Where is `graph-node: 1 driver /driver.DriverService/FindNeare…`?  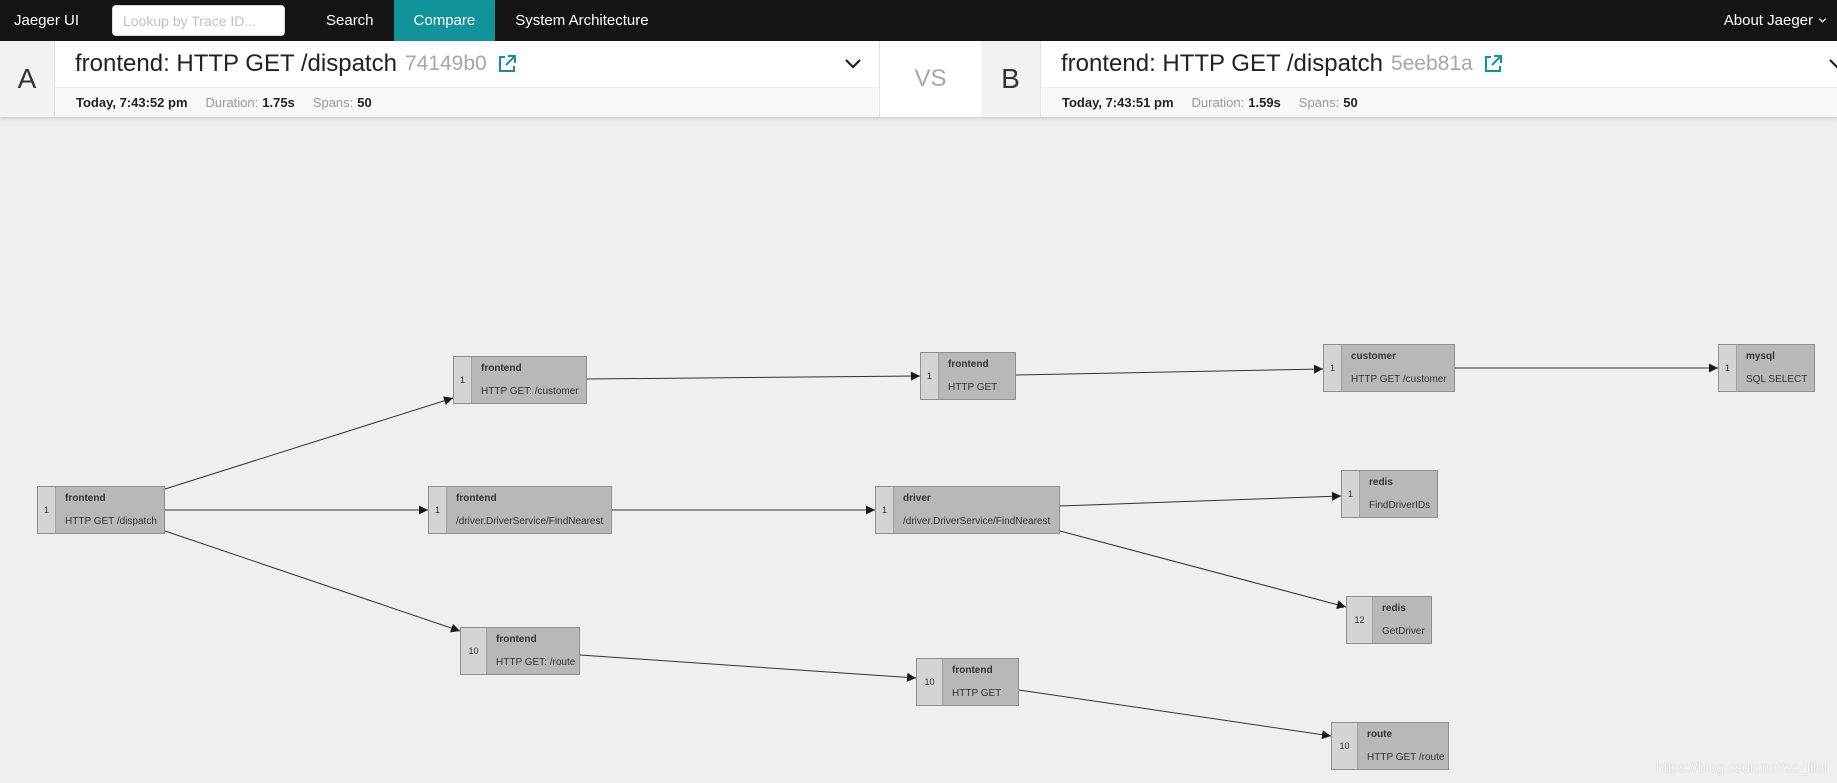 graph-node: 1 driver /driver.DriverService/FindNeare… is located at coordinates (967, 510).